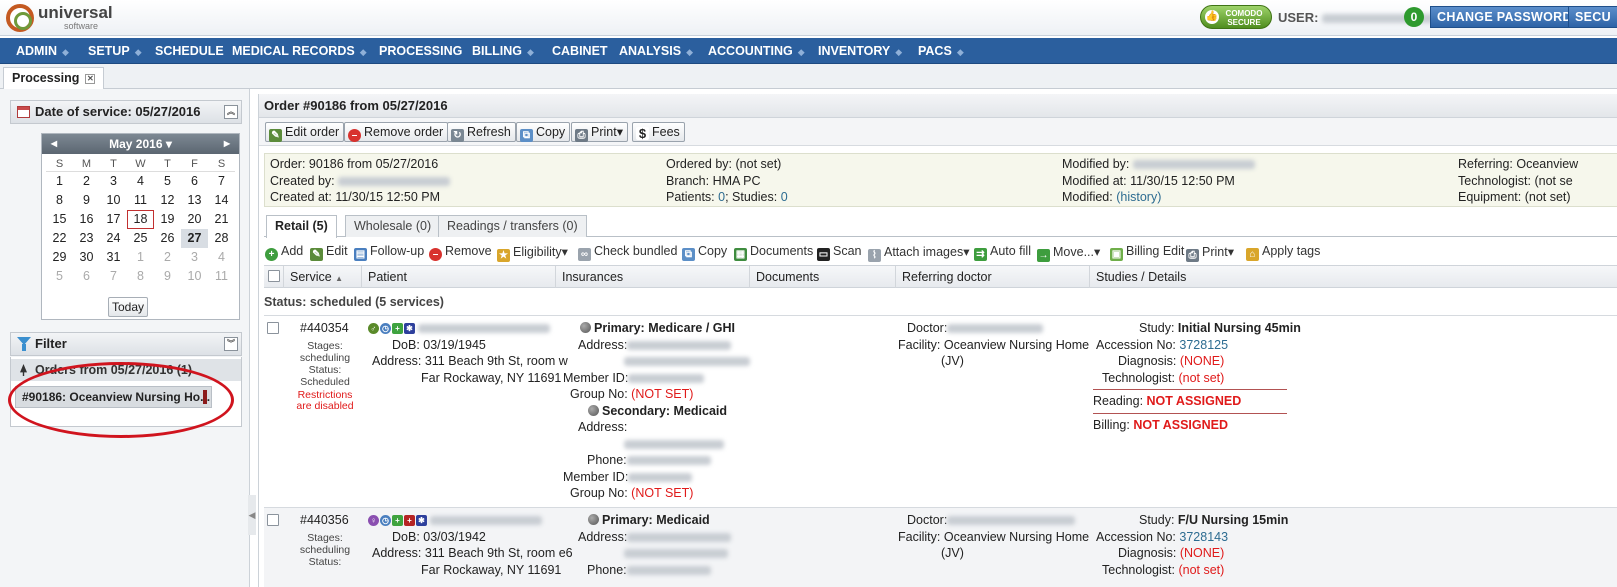 This screenshot has height=587, width=1617. I want to click on service-id: #440356, so click(324, 520).